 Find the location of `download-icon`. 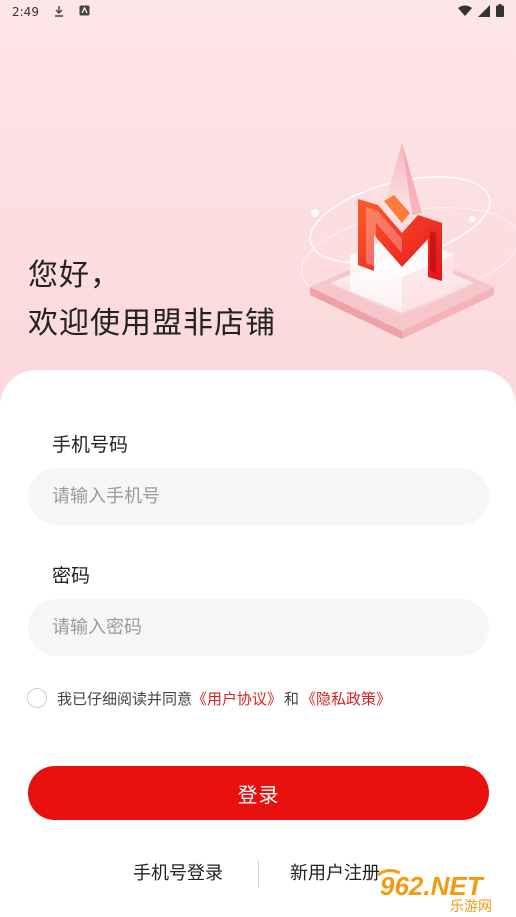

download-icon is located at coordinates (59, 12).